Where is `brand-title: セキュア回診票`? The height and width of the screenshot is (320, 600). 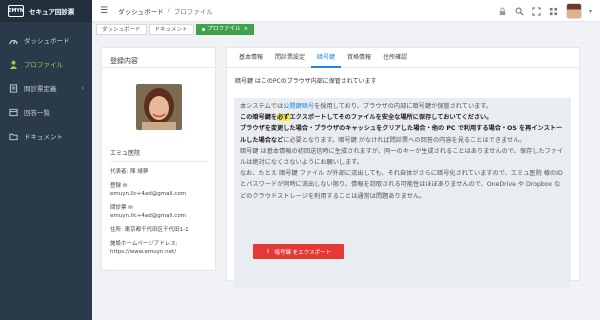 brand-title: セキュア回診票 is located at coordinates (52, 12).